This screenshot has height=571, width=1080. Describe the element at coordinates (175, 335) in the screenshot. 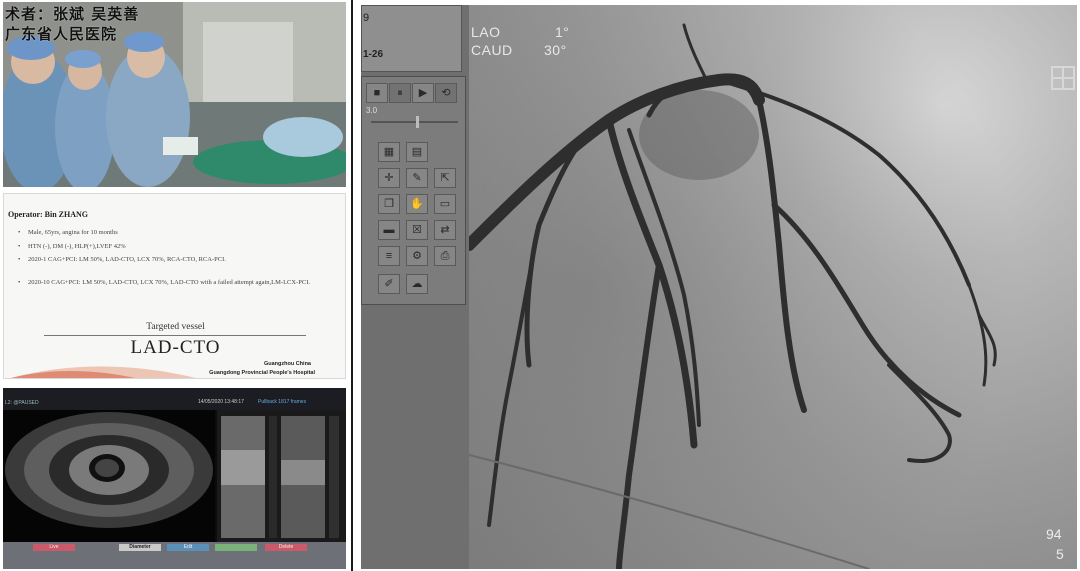

I see `slide-divider` at that location.